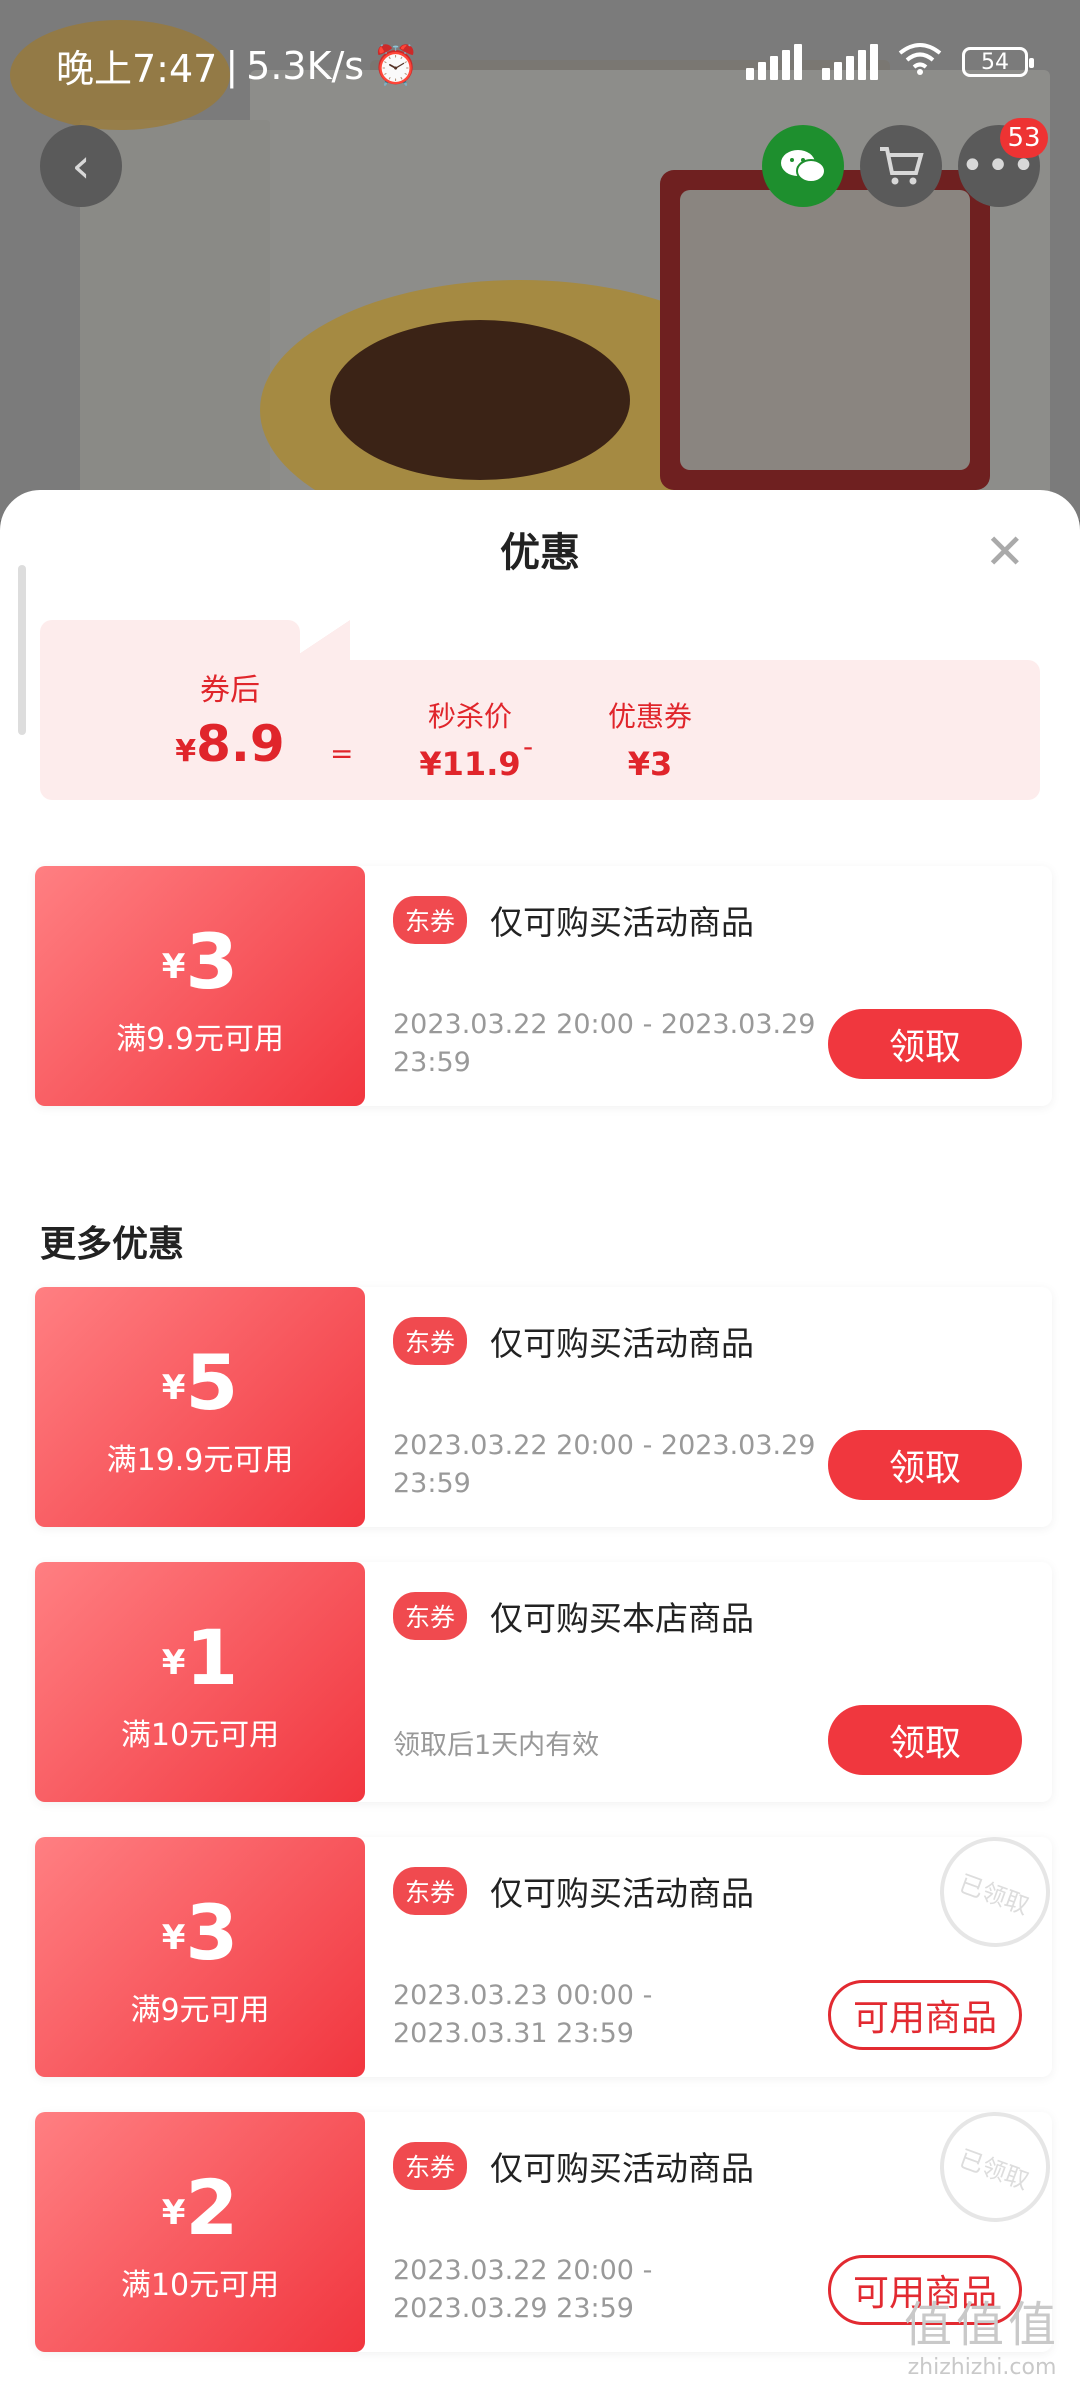 The width and height of the screenshot is (1080, 2400). I want to click on wechat-icon, so click(803, 166).